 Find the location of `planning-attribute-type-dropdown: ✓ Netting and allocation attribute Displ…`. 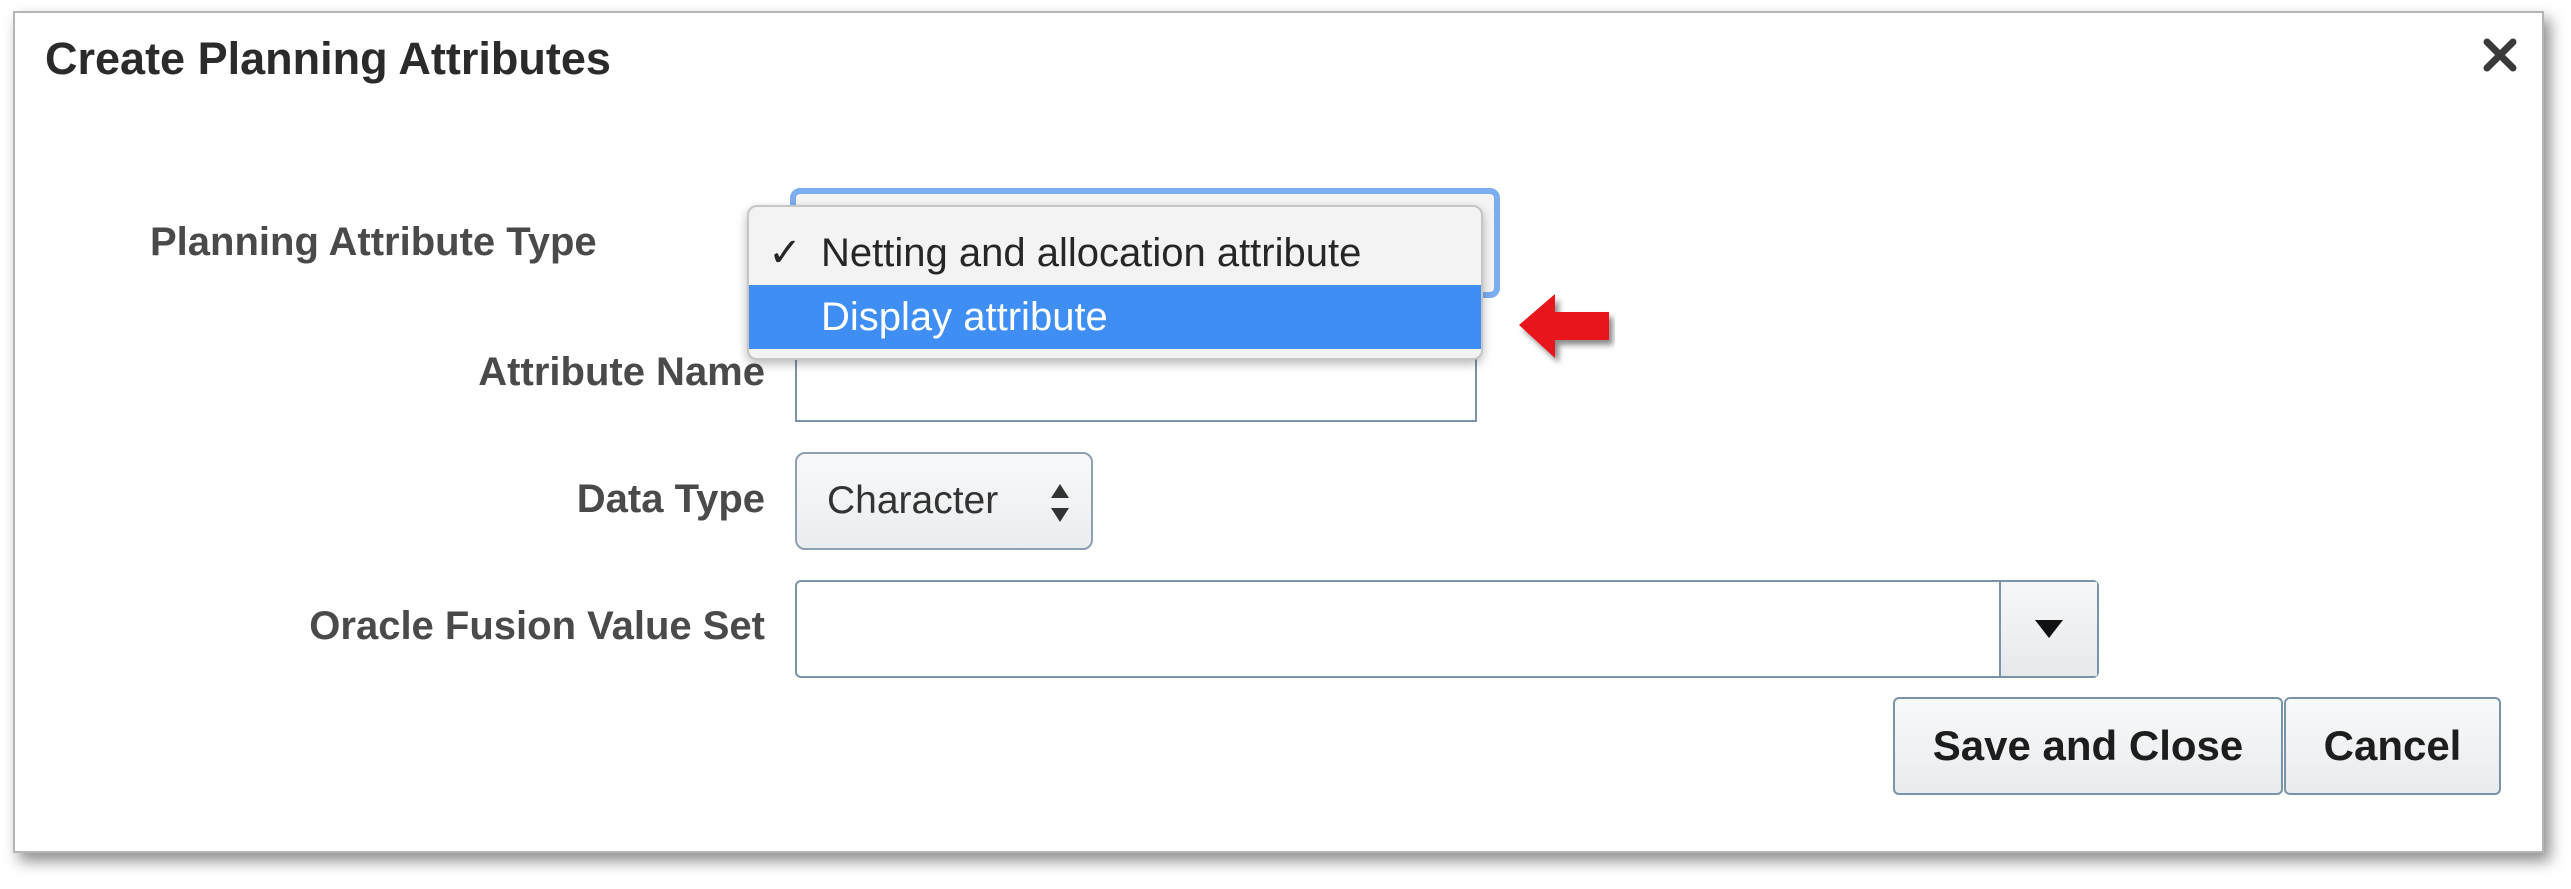

planning-attribute-type-dropdown: ✓ Netting and allocation attribute Displ… is located at coordinates (1115, 282).